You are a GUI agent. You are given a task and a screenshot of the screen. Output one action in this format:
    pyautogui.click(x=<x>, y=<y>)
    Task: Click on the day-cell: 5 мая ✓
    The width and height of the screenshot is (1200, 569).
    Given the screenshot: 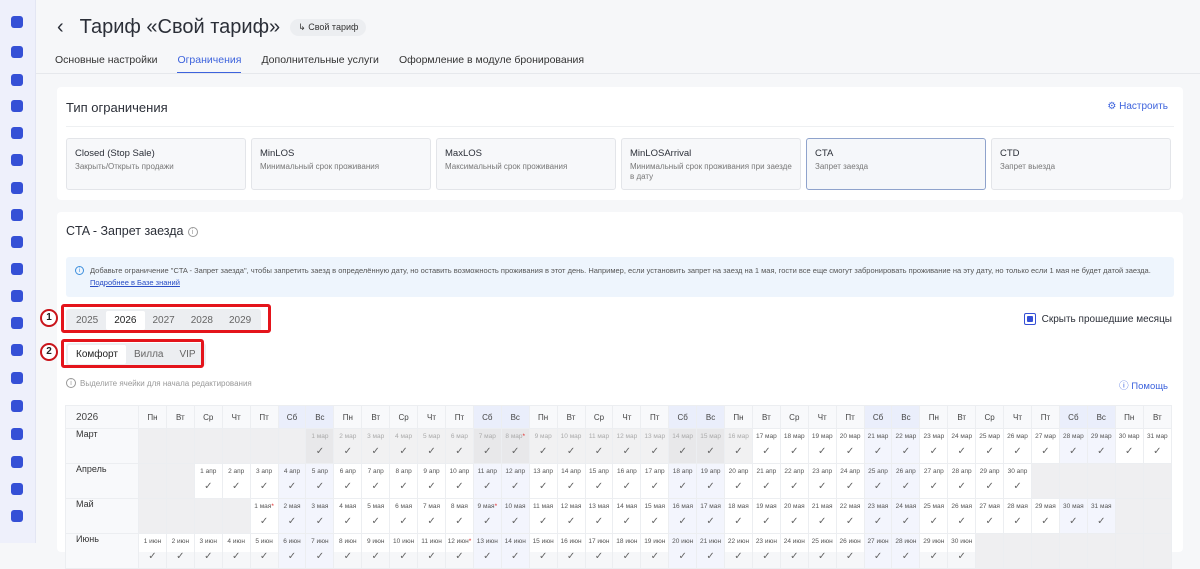 What is the action you would take?
    pyautogui.click(x=376, y=516)
    